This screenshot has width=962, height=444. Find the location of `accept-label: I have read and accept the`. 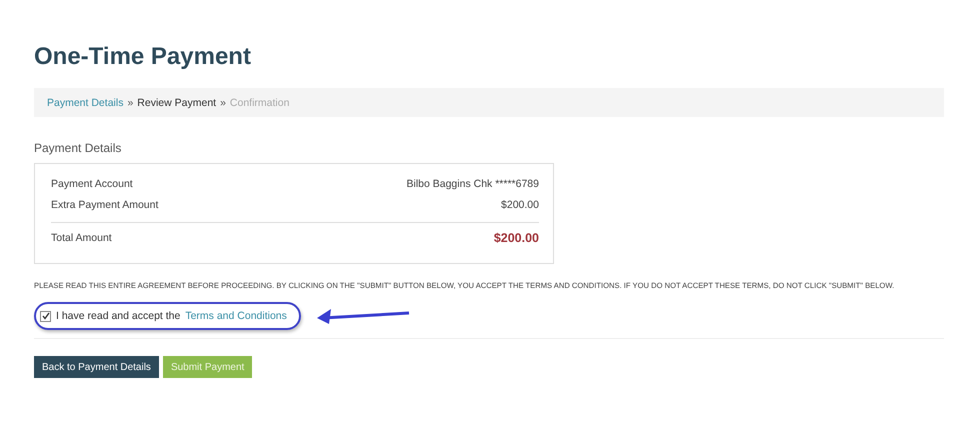

accept-label: I have read and accept the is located at coordinates (118, 316).